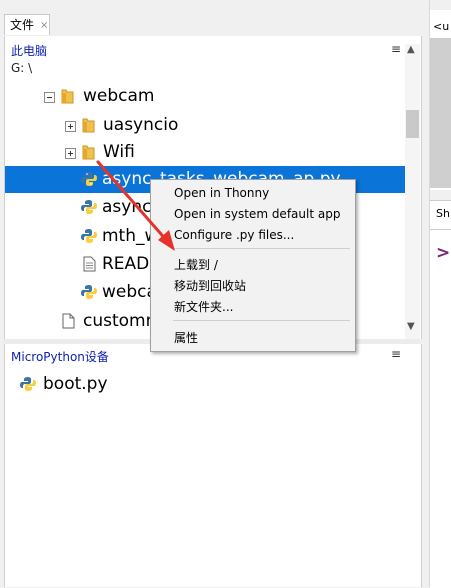  I want to click on current-path: G: \, so click(22, 68).